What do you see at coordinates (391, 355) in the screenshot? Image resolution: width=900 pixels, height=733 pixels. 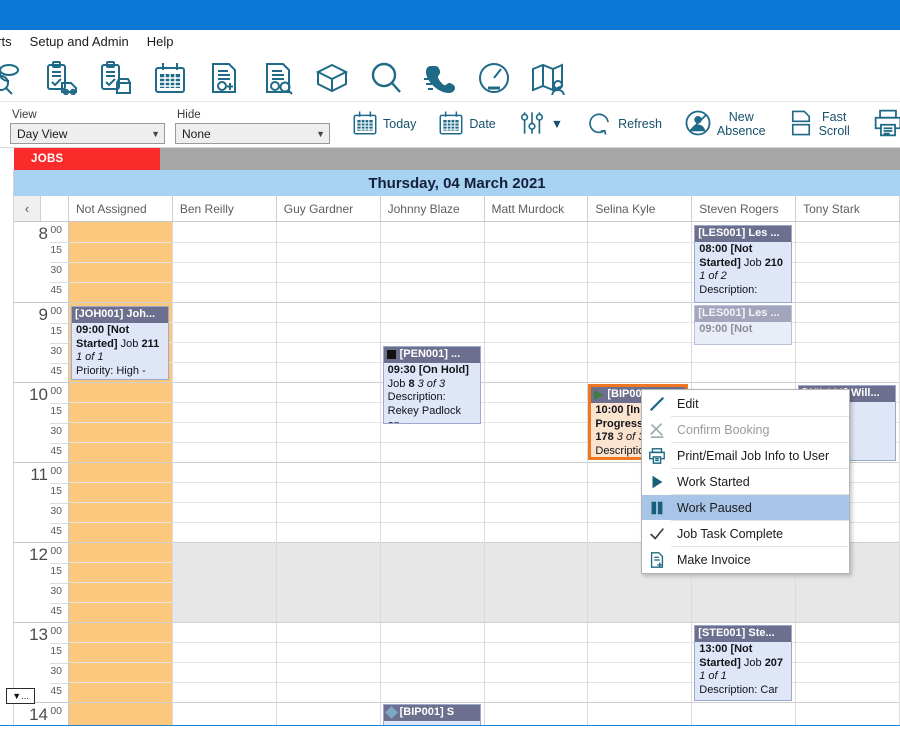 I see `stop-square-icon` at bounding box center [391, 355].